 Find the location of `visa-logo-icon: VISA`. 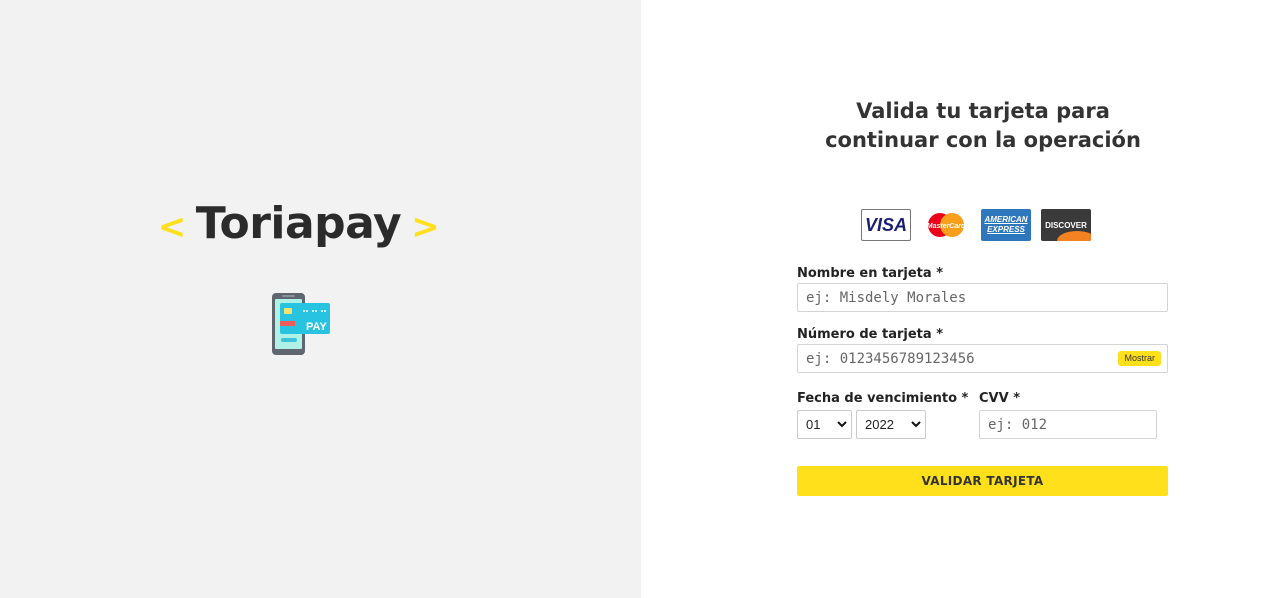

visa-logo-icon: VISA is located at coordinates (886, 225).